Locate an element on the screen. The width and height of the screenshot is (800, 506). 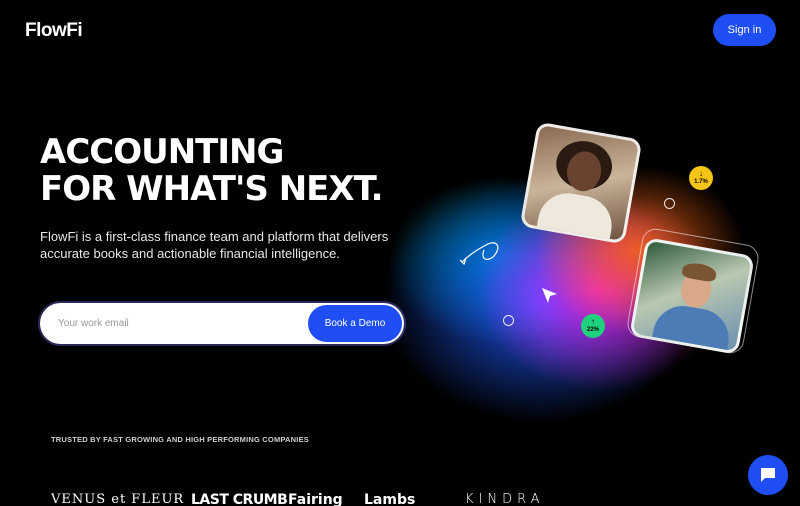
demo-form: Book a Demo is located at coordinates (222, 323).